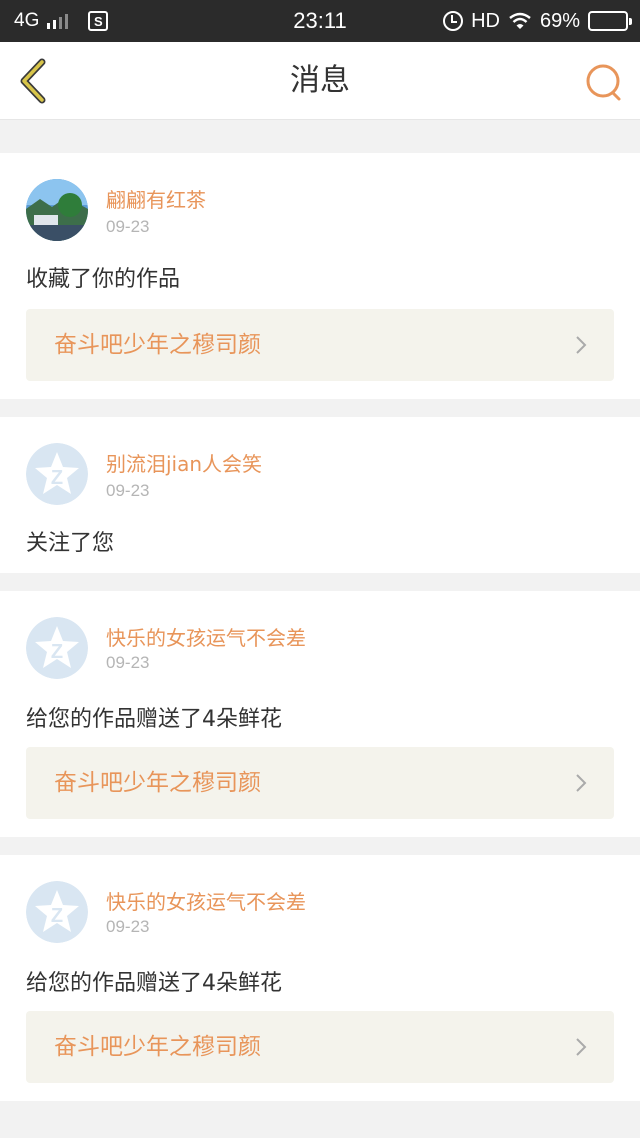 This screenshot has height=1138, width=640. I want to click on wifi-icon, so click(520, 20).